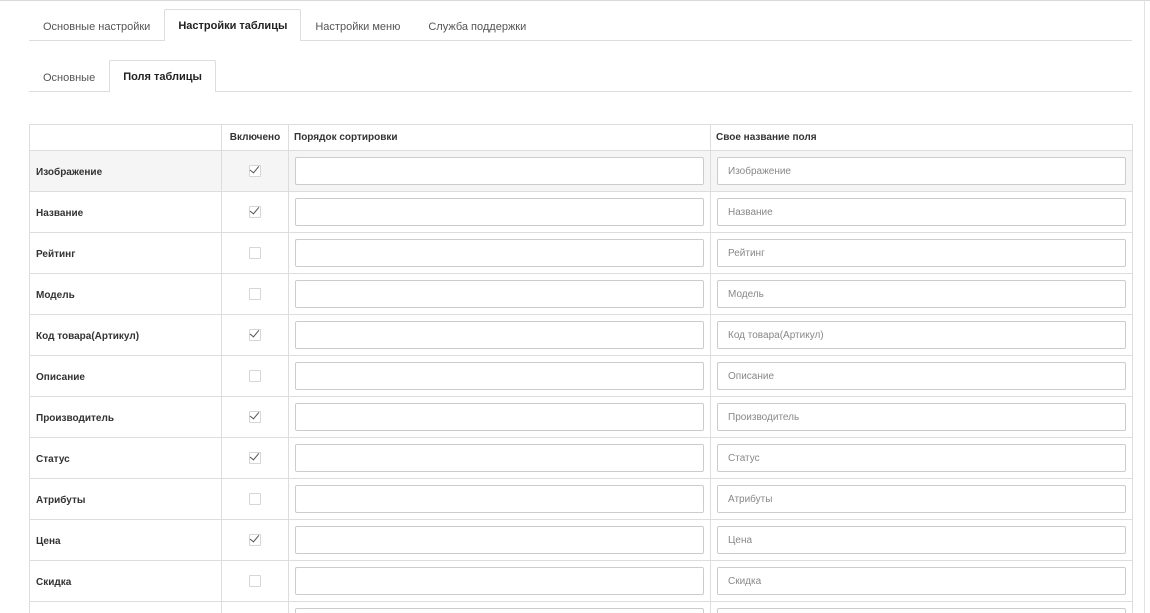  What do you see at coordinates (477, 26) in the screenshot?
I see `tab-support: Служба поддержки` at bounding box center [477, 26].